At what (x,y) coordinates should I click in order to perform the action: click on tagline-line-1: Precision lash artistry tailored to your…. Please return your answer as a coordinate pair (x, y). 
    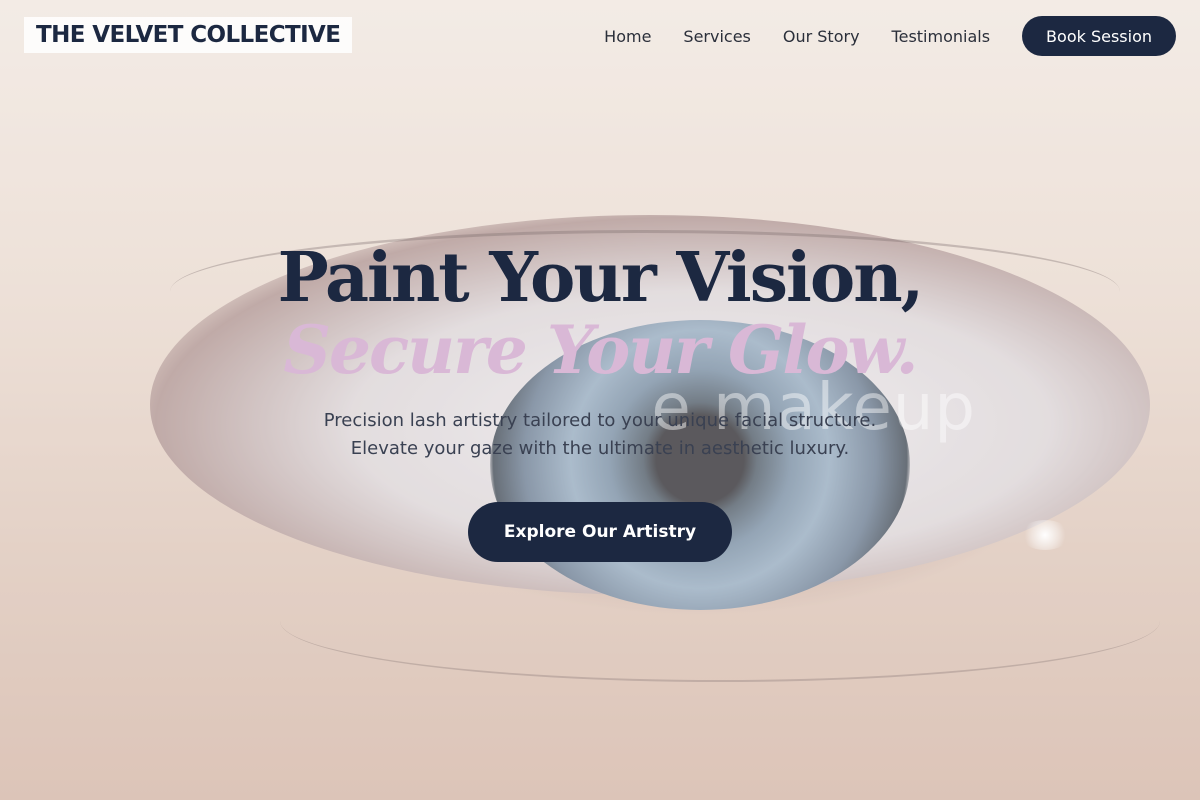
    Looking at the image, I should click on (600, 420).